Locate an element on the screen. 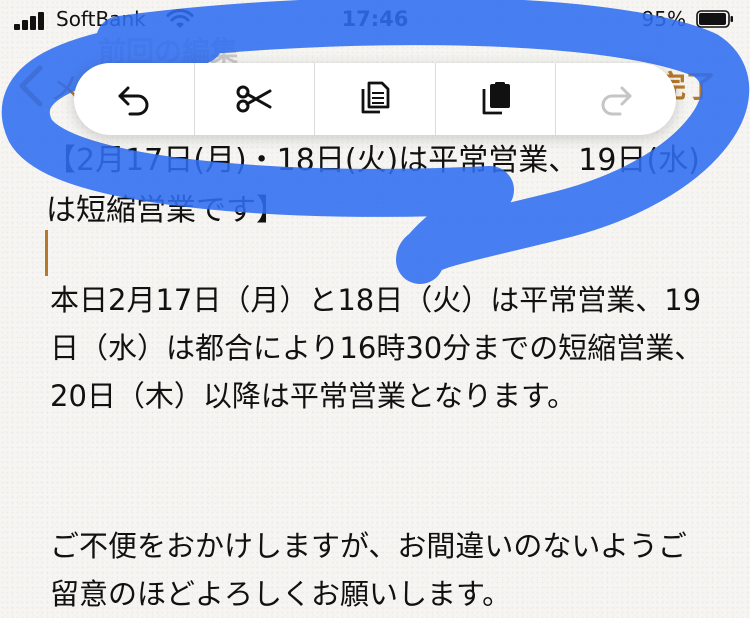 This screenshot has height=618, width=750. status-time: 17:46 is located at coordinates (375, 19).